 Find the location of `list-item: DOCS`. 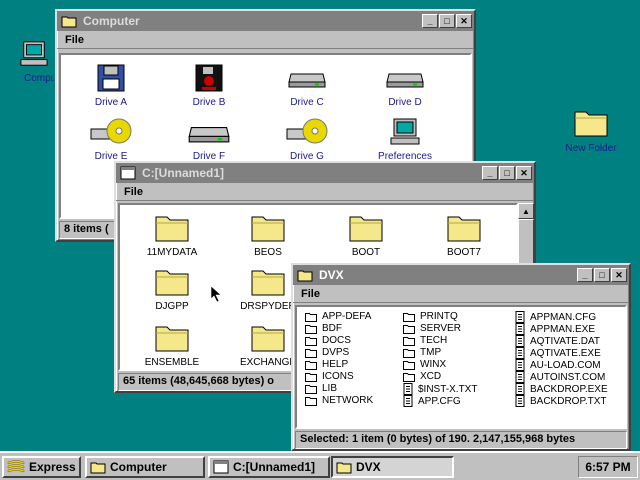

list-item: DOCS is located at coordinates (328, 340).